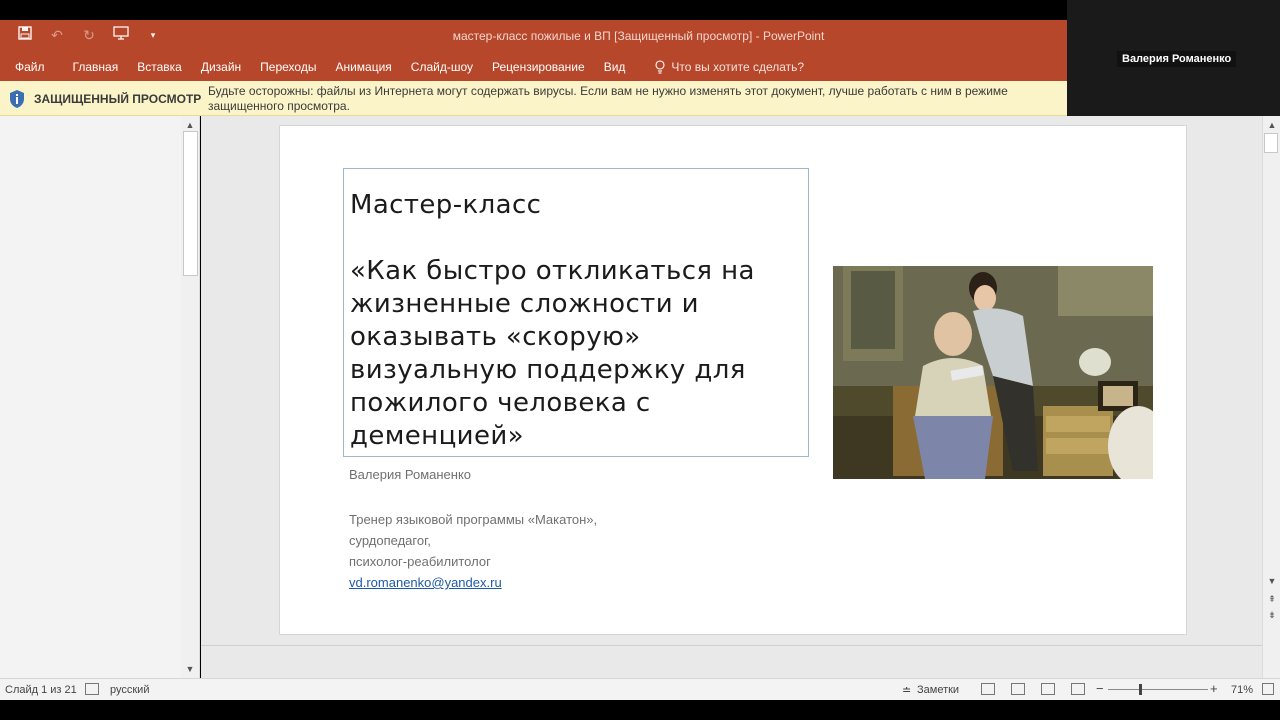 This screenshot has height=720, width=1280. I want to click on next-slide-icon: ⇟, so click(1271, 615).